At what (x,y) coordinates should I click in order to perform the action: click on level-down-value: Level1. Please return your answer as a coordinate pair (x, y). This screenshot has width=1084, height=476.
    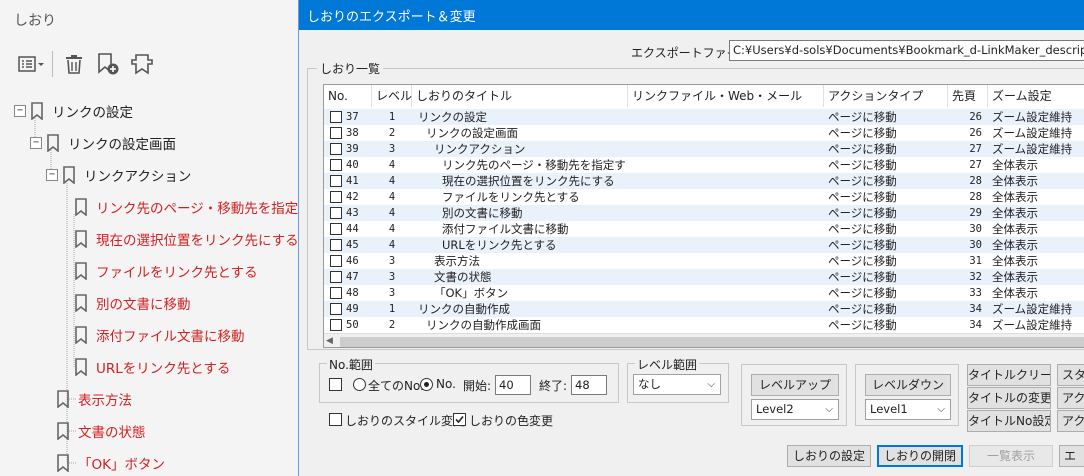
    Looking at the image, I should click on (889, 409).